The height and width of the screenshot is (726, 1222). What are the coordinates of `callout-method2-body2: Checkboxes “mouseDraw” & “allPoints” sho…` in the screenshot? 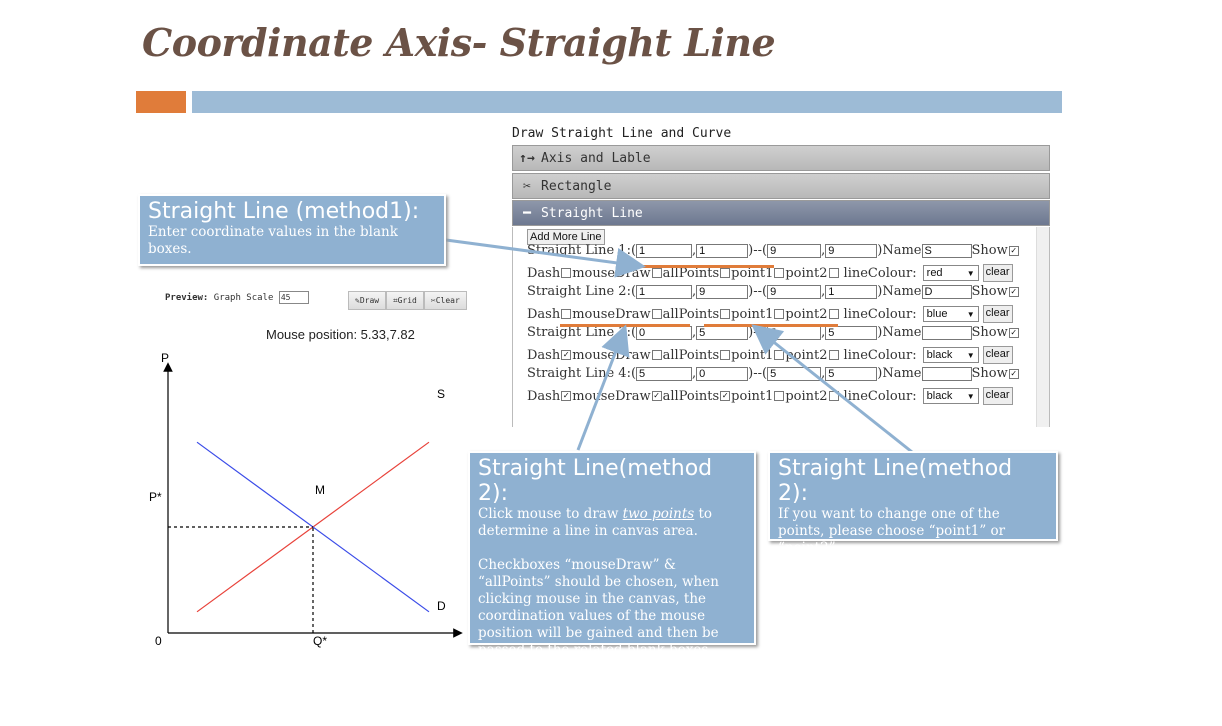 It's located at (598, 607).